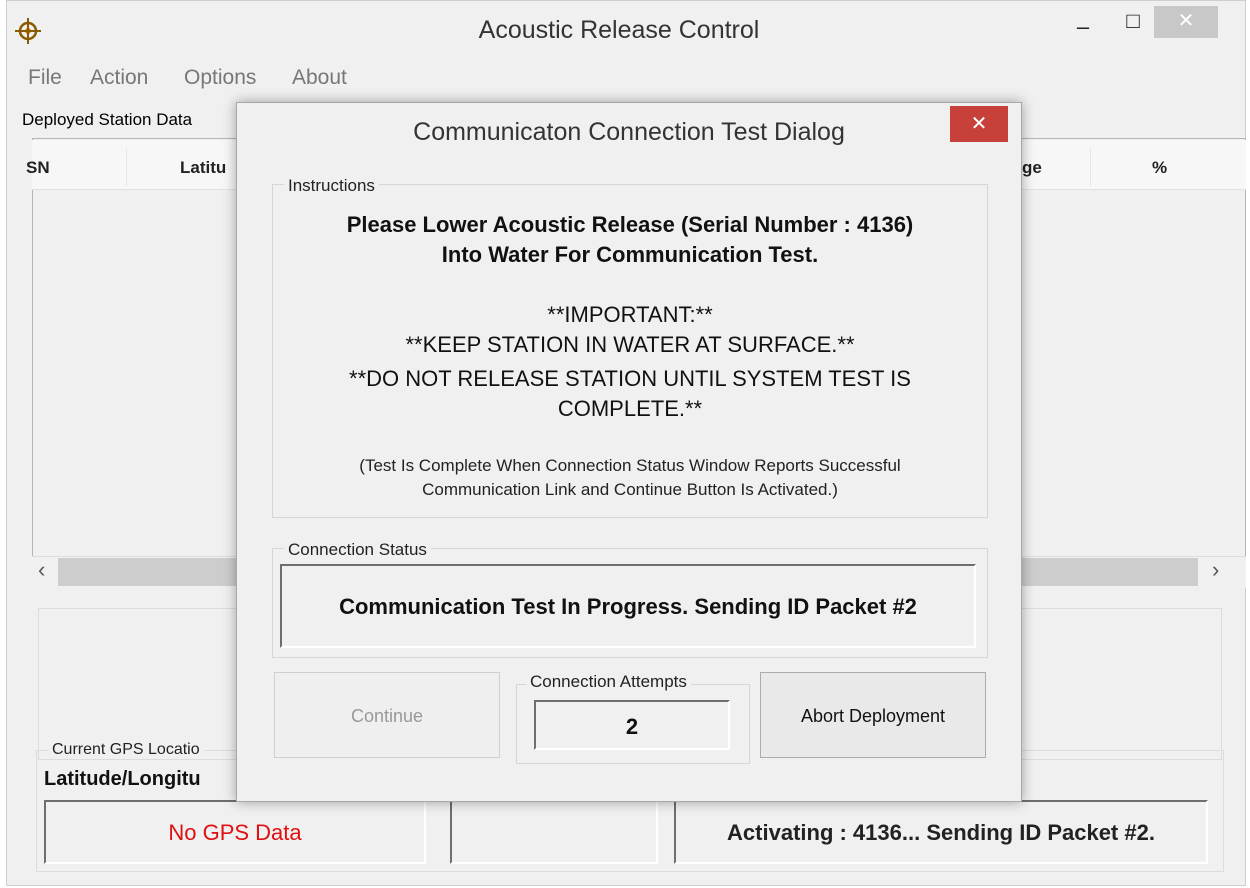 Image resolution: width=1250 pixels, height=888 pixels. What do you see at coordinates (1215, 570) in the screenshot?
I see `scroll-right-icon: ›` at bounding box center [1215, 570].